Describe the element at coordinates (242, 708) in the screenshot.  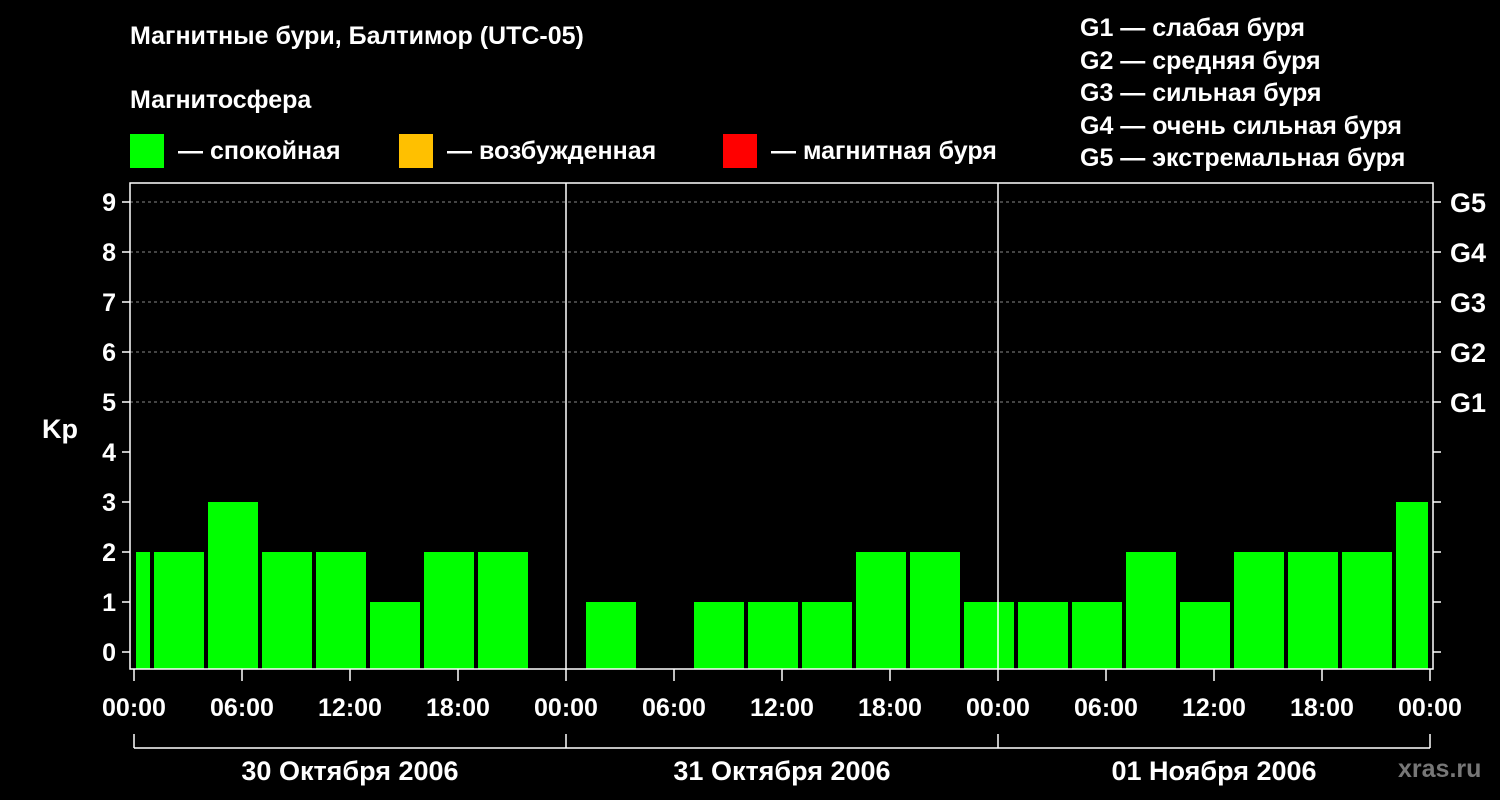
I see `x-tick-label-1: 06:00` at that location.